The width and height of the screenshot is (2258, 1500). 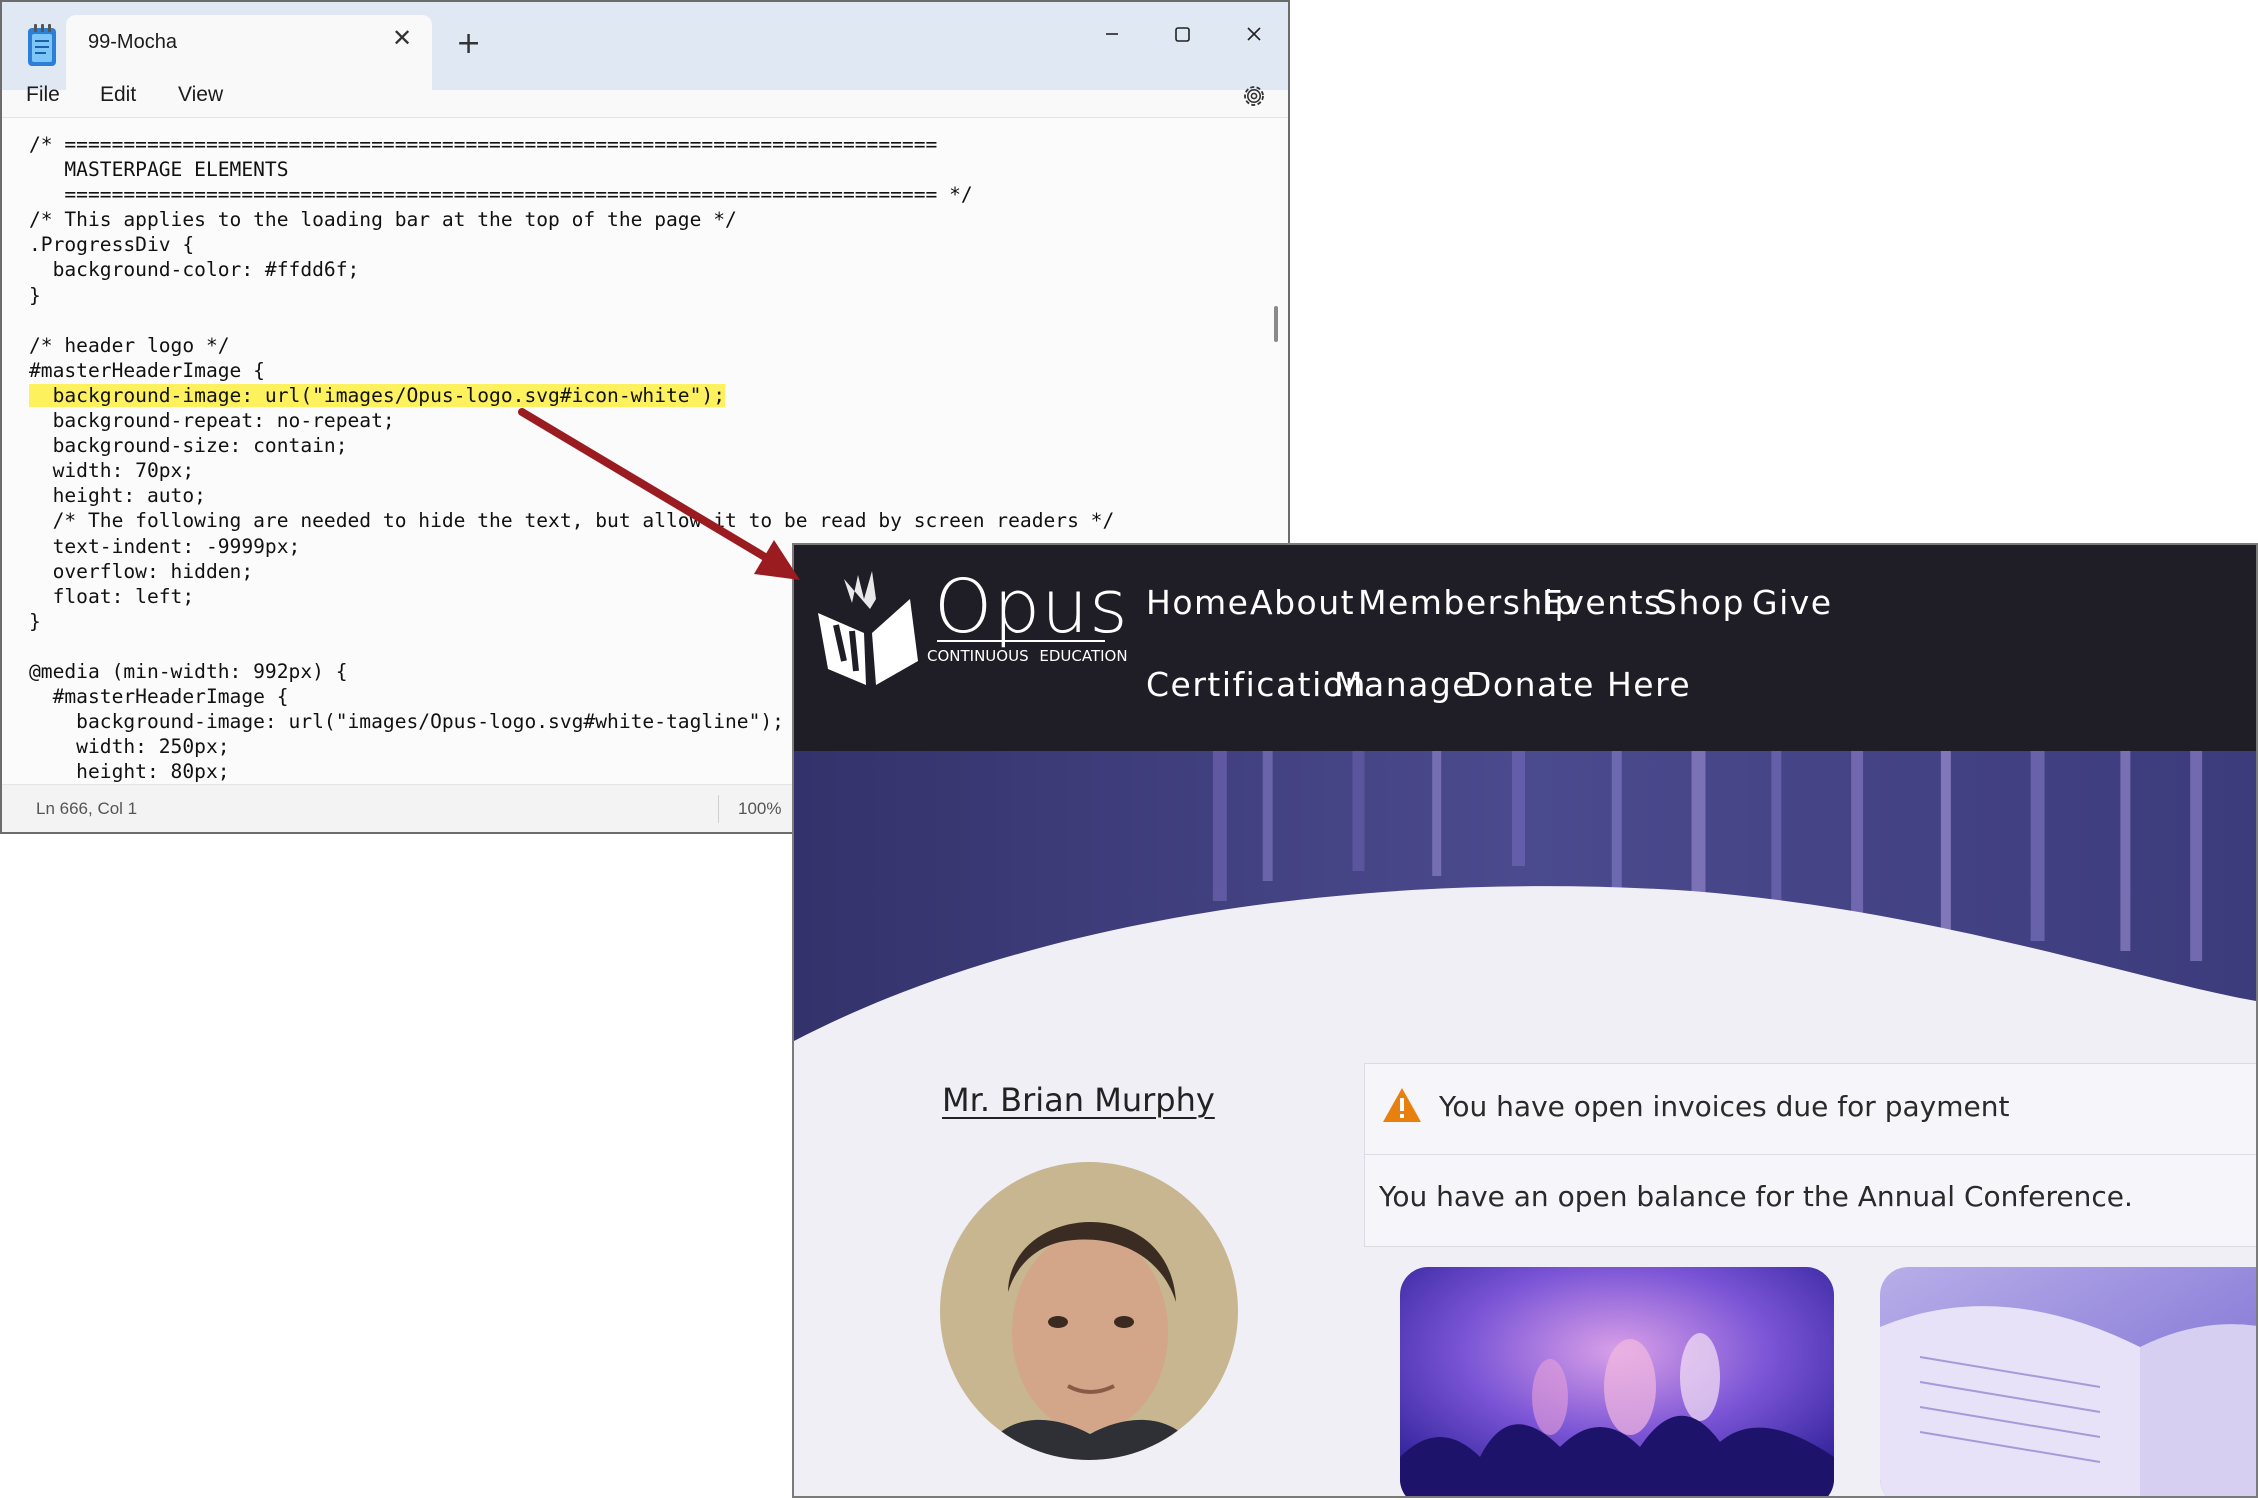 What do you see at coordinates (645, 46) in the screenshot?
I see `title-bar: 99-Mocha ✕ +` at bounding box center [645, 46].